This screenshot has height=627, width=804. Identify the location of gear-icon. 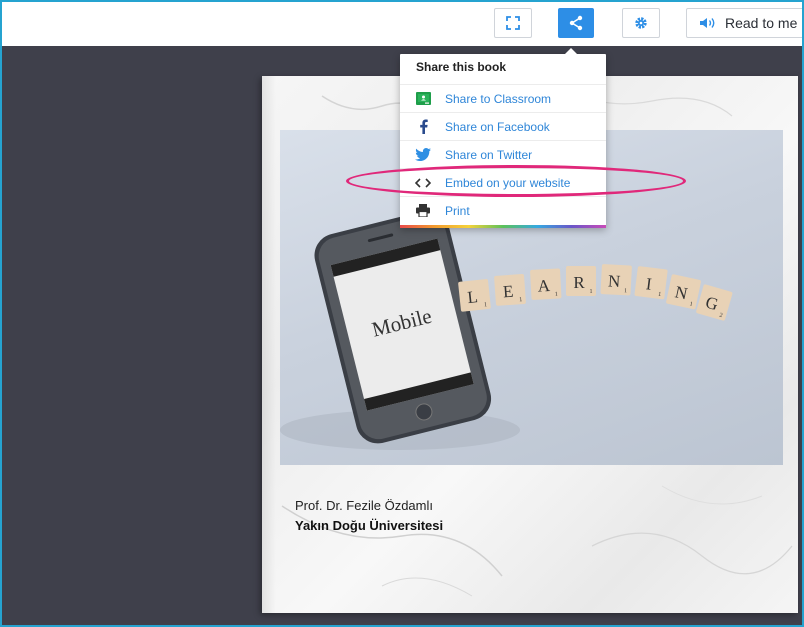
(641, 23).